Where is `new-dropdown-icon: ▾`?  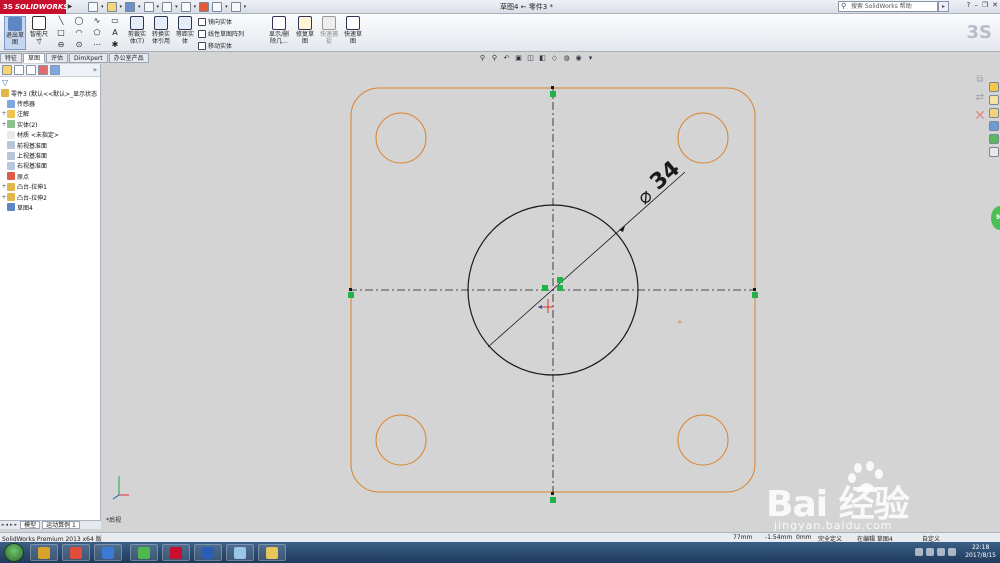 new-dropdown-icon: ▾ is located at coordinates (102, 7).